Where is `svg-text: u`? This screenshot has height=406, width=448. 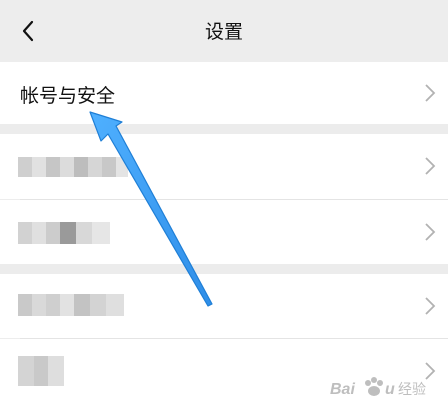 svg-text: u is located at coordinates (390, 389).